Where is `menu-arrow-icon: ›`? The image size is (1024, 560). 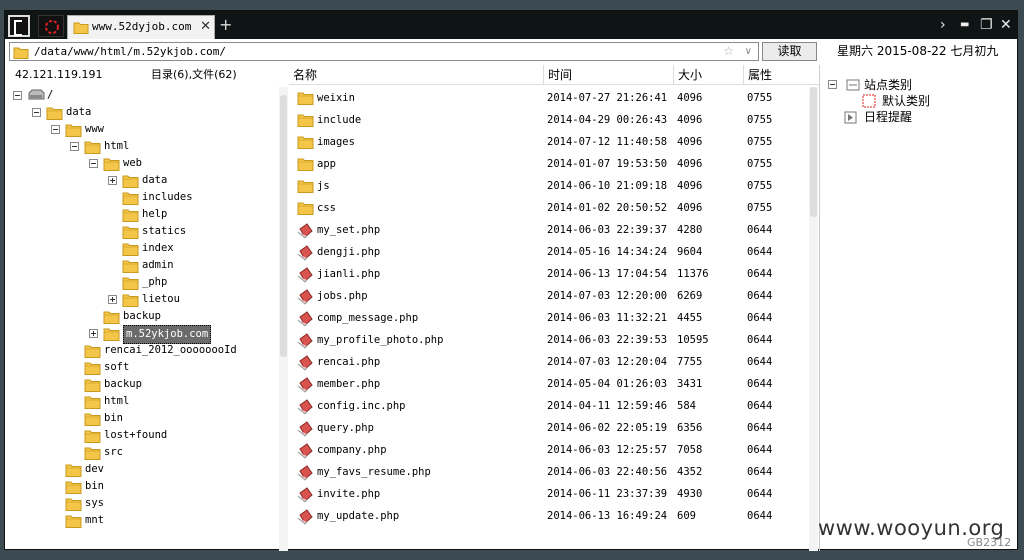 menu-arrow-icon: › is located at coordinates (943, 25).